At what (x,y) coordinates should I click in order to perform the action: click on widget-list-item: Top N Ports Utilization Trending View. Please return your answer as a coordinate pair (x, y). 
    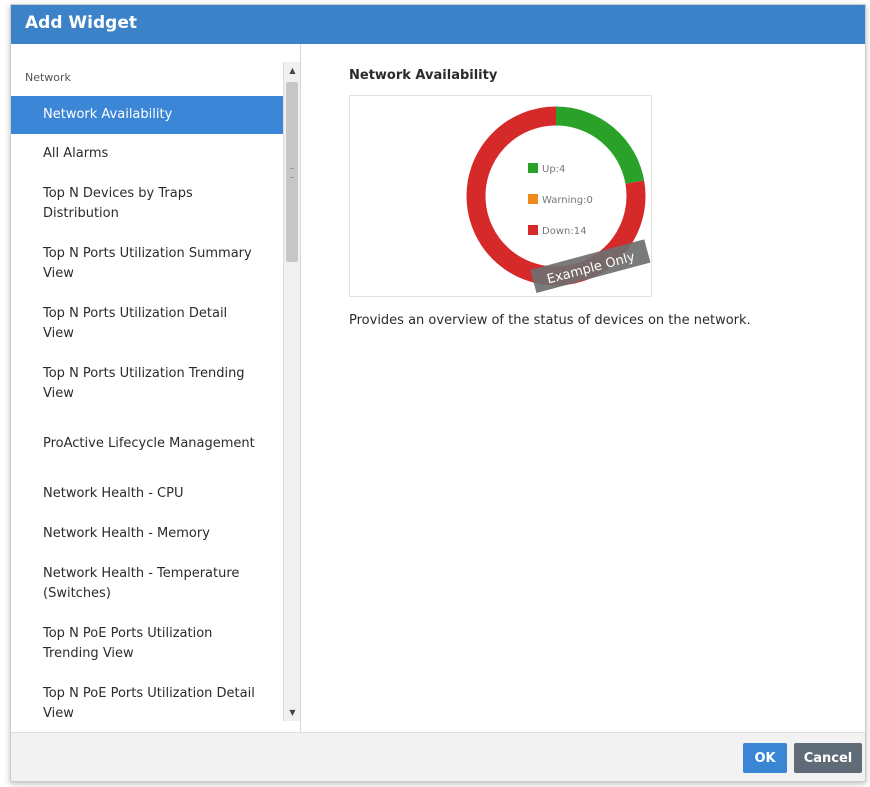
    Looking at the image, I should click on (147, 384).